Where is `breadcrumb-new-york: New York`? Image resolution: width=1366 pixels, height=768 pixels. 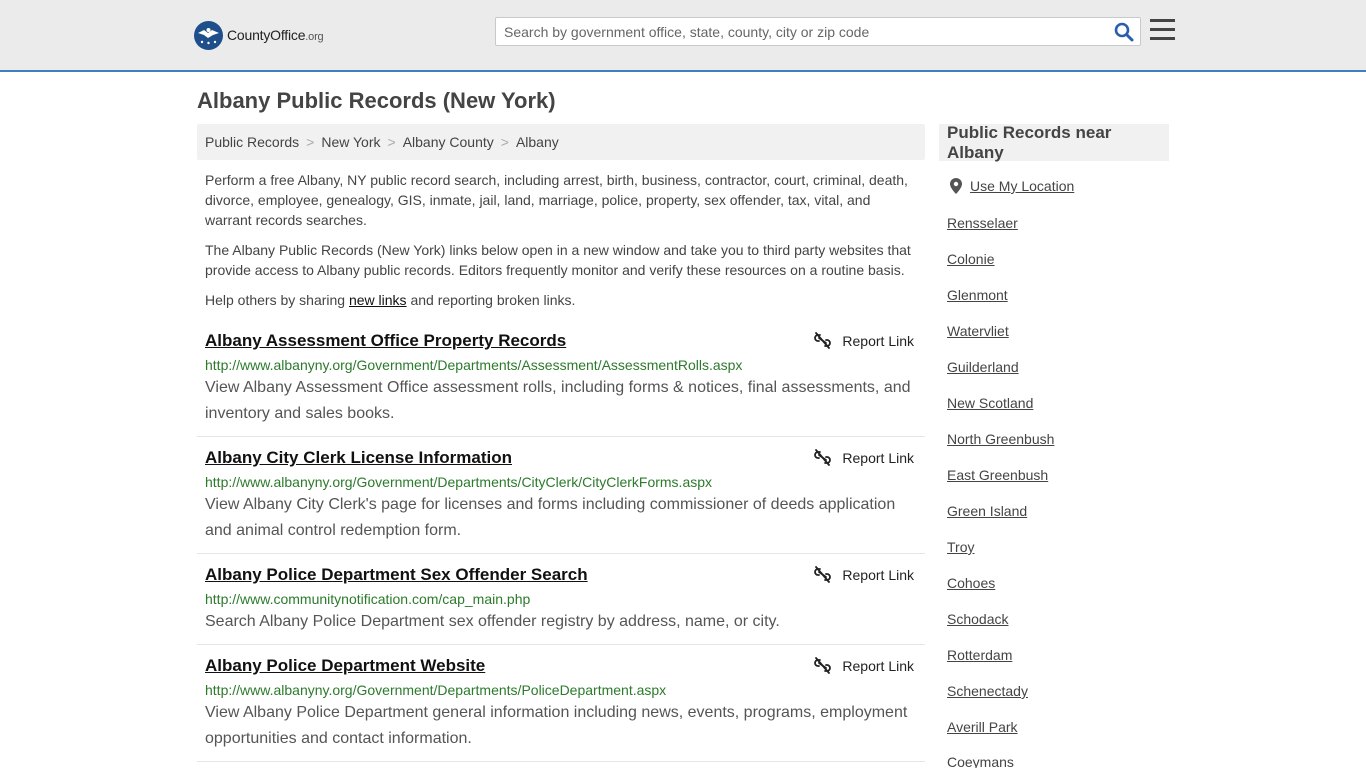 breadcrumb-new-york: New York is located at coordinates (350, 142).